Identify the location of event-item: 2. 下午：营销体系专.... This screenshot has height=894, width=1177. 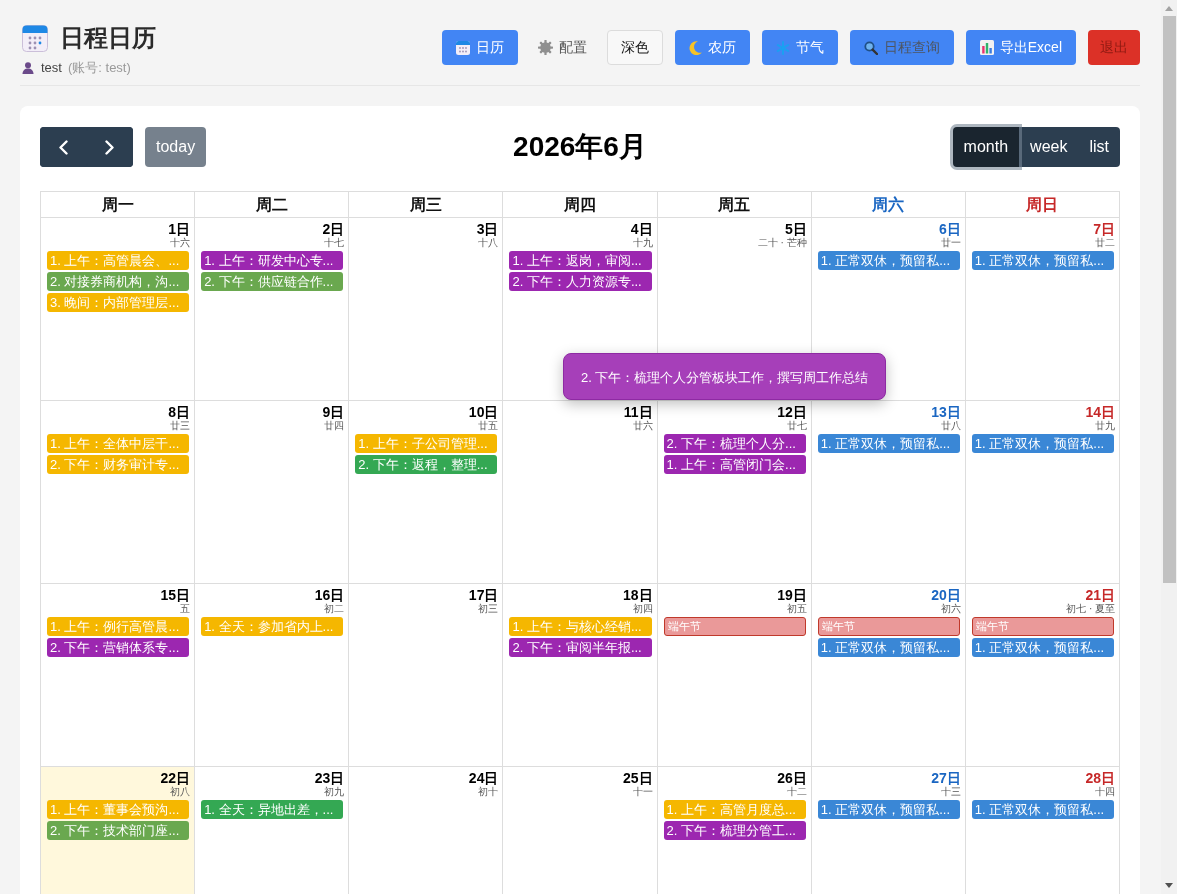
(118, 647).